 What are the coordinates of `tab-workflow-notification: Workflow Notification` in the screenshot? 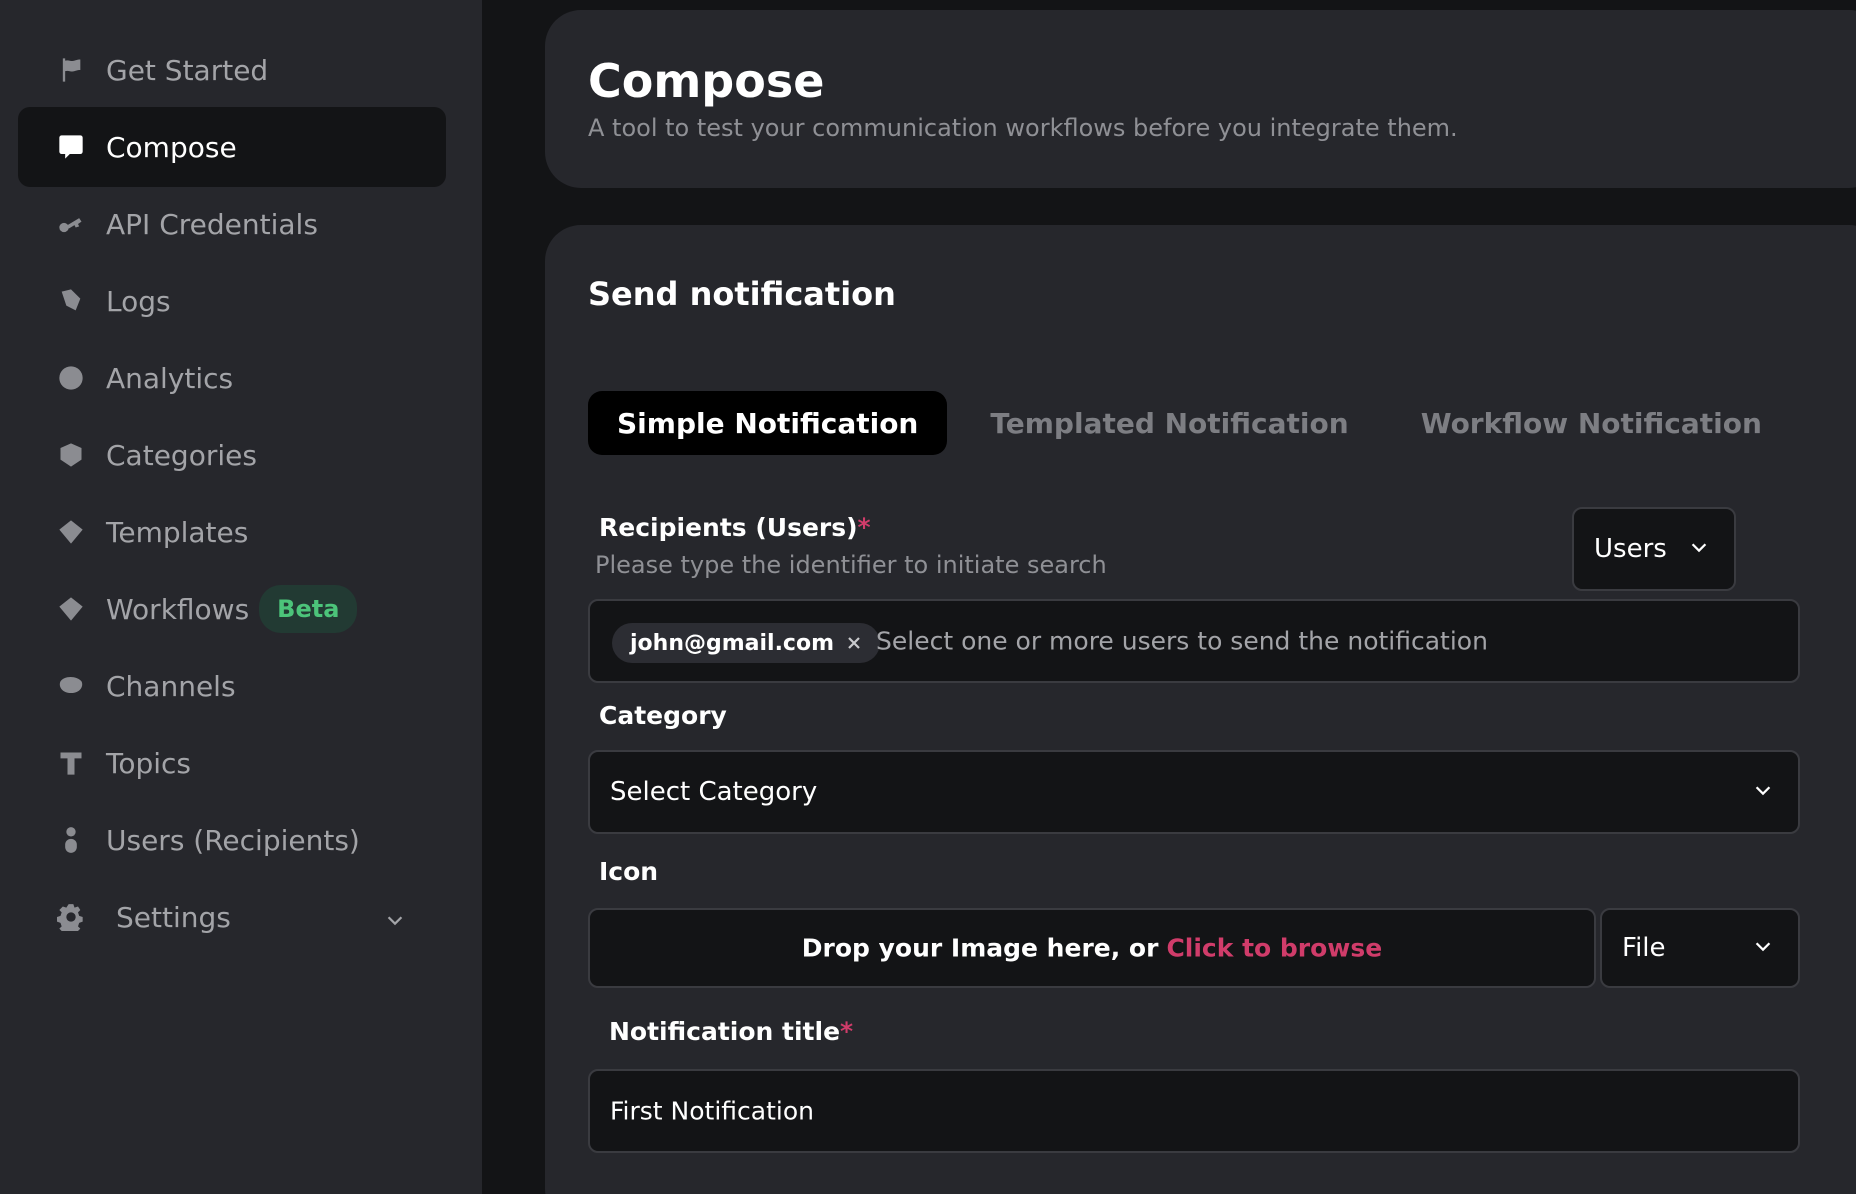 It's located at (1591, 423).